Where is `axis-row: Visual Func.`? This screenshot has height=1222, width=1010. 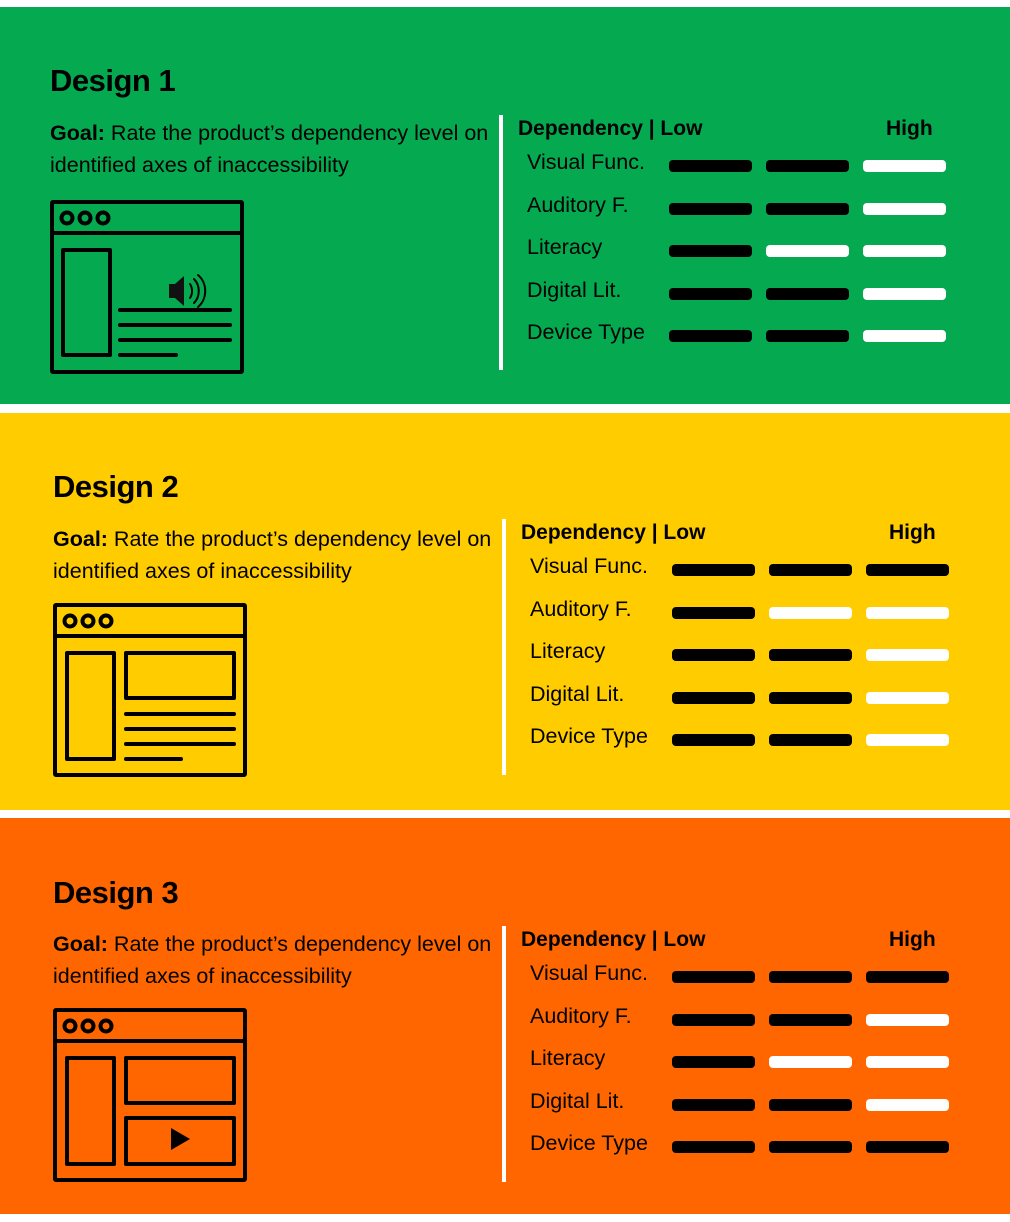
axis-row: Visual Func. is located at coordinates (741, 979).